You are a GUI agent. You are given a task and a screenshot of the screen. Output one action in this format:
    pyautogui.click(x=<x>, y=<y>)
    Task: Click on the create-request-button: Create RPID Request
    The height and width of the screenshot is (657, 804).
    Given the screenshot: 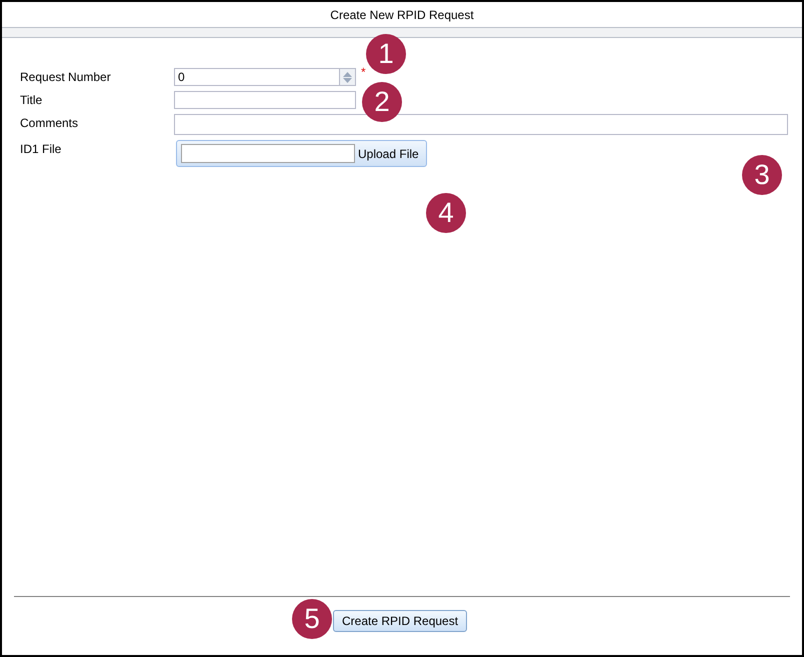 What is the action you would take?
    pyautogui.click(x=400, y=621)
    